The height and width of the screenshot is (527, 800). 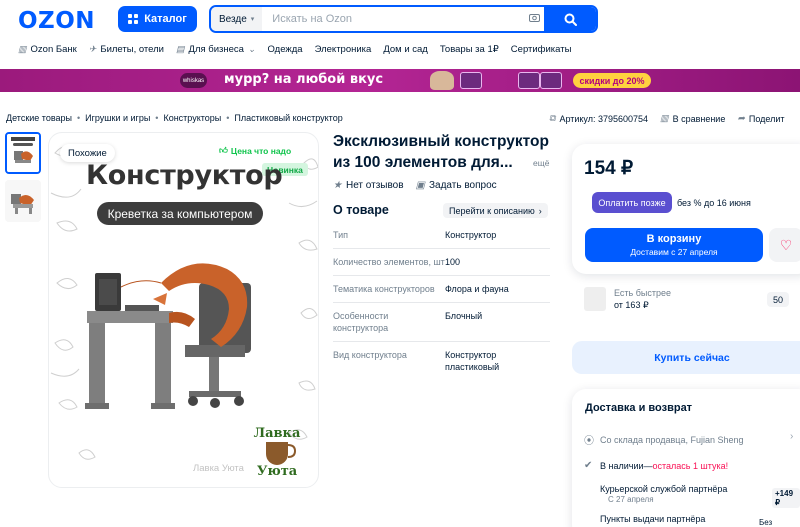 I want to click on catalog-button: Каталог, so click(x=157, y=19).